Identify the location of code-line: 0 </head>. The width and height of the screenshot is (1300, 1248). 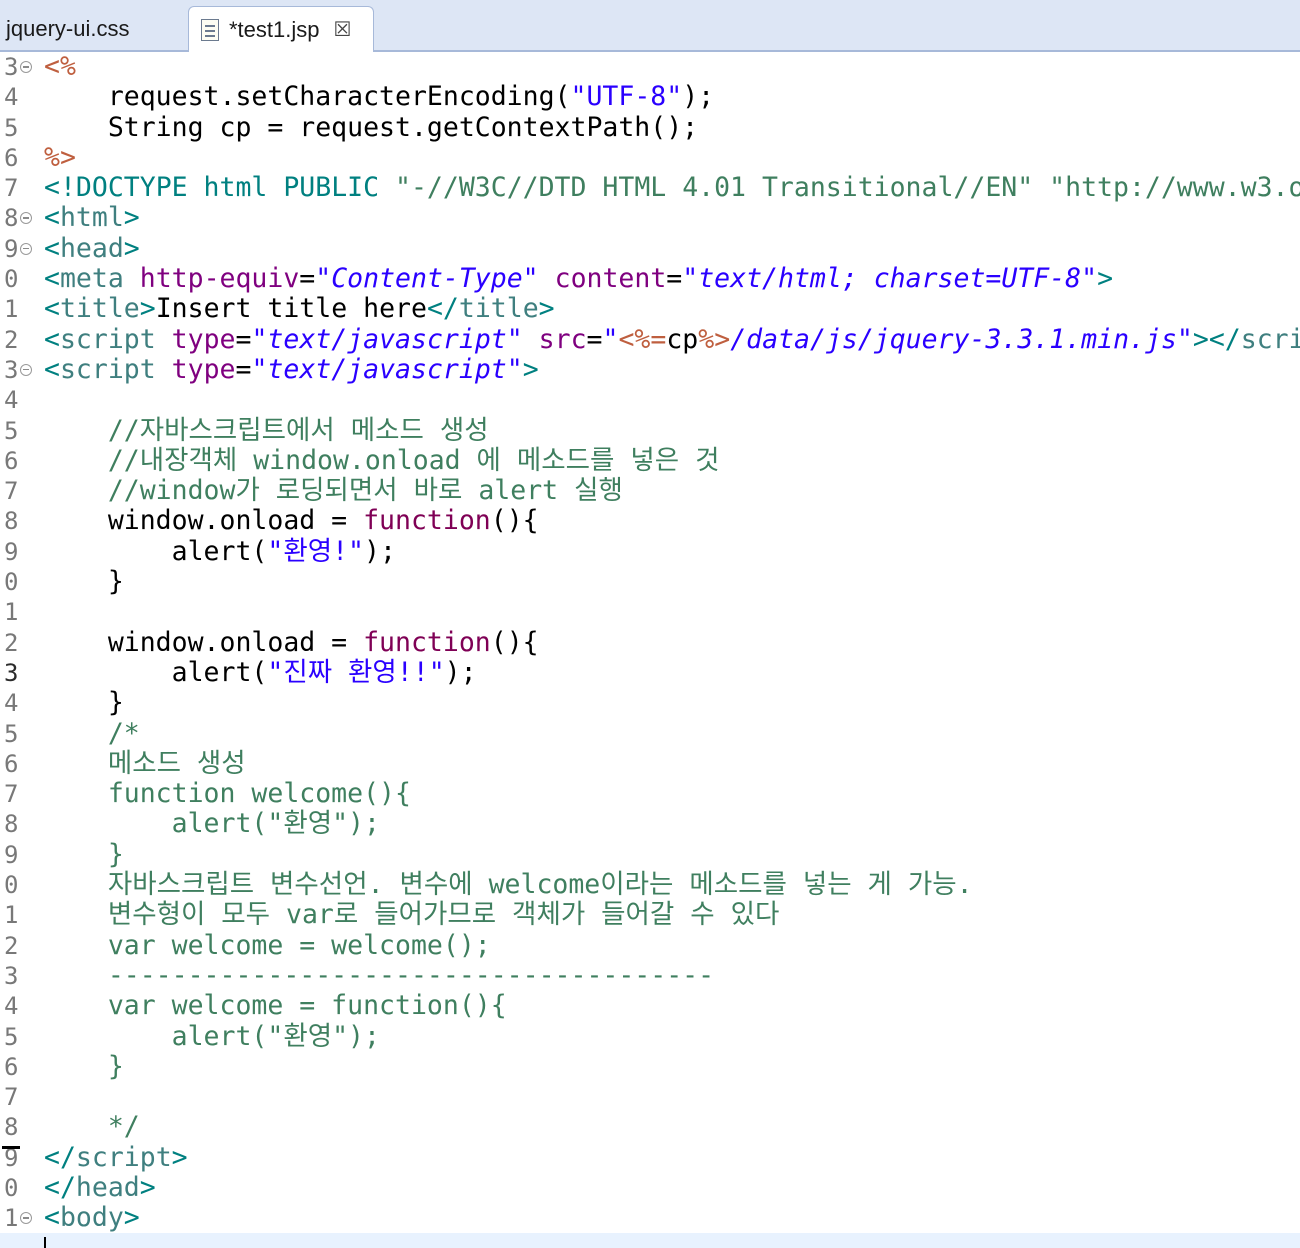
(650, 1187).